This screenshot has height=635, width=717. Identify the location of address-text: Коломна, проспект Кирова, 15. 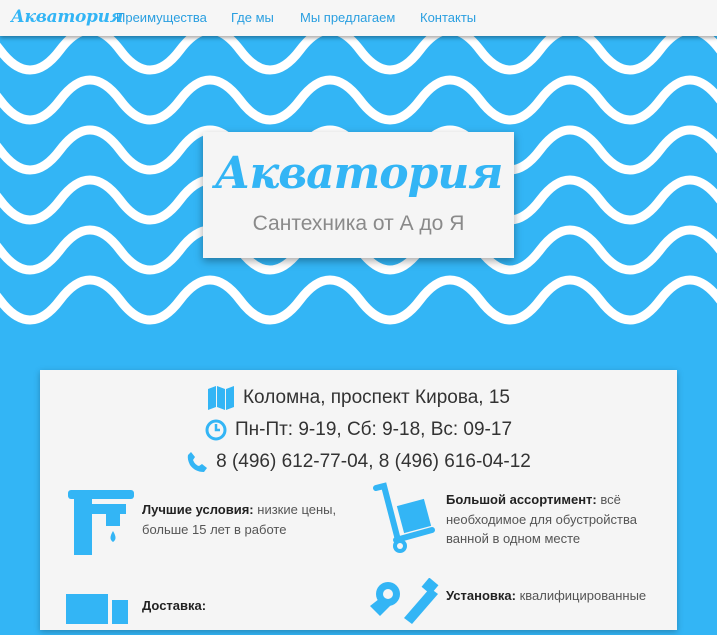
(376, 397).